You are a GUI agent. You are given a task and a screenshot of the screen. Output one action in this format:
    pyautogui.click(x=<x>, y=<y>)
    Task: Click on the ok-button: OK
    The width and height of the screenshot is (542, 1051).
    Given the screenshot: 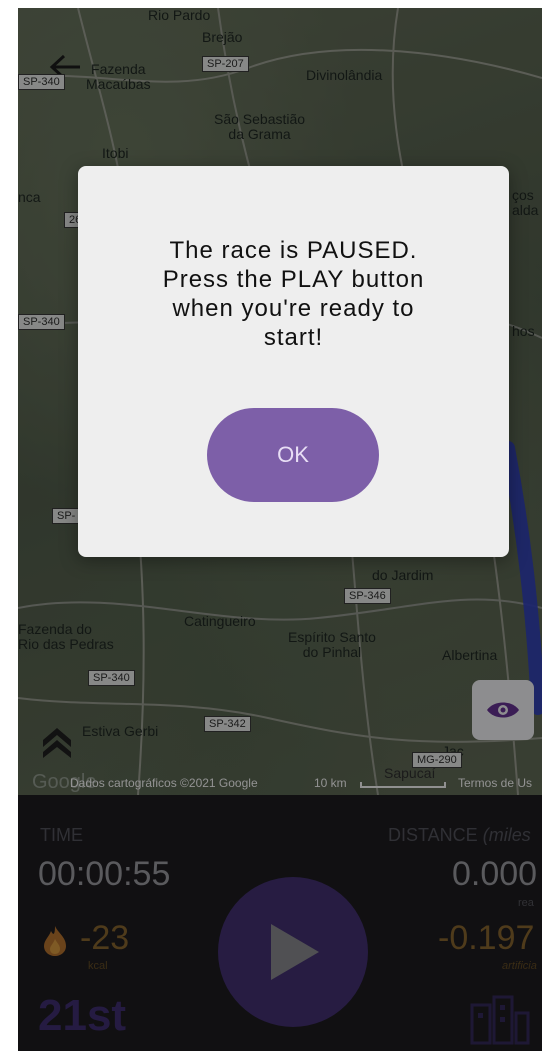 What is the action you would take?
    pyautogui.click(x=293, y=455)
    